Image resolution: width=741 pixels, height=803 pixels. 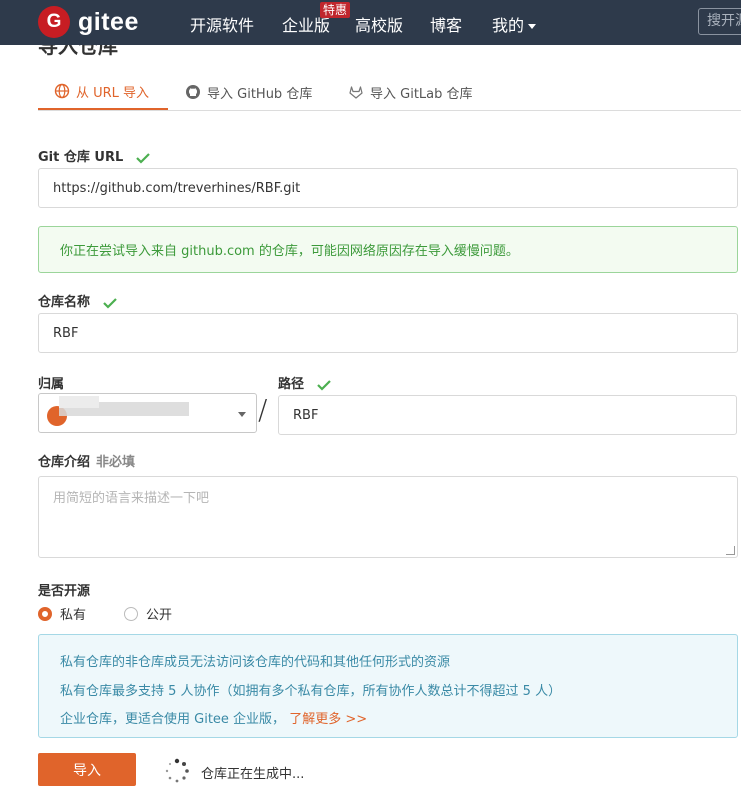 I want to click on learn-more-link: 了解更多 >>, so click(x=328, y=719).